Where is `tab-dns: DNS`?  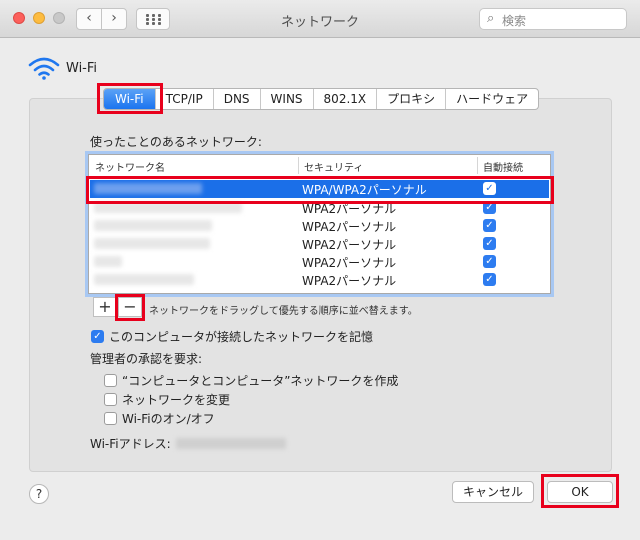 tab-dns: DNS is located at coordinates (236, 99).